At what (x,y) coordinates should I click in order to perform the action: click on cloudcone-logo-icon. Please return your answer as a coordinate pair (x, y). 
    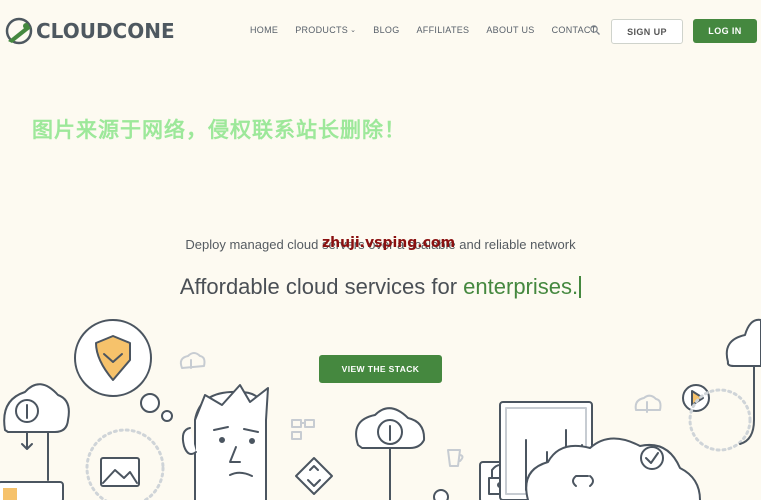
    Looking at the image, I should click on (19, 31).